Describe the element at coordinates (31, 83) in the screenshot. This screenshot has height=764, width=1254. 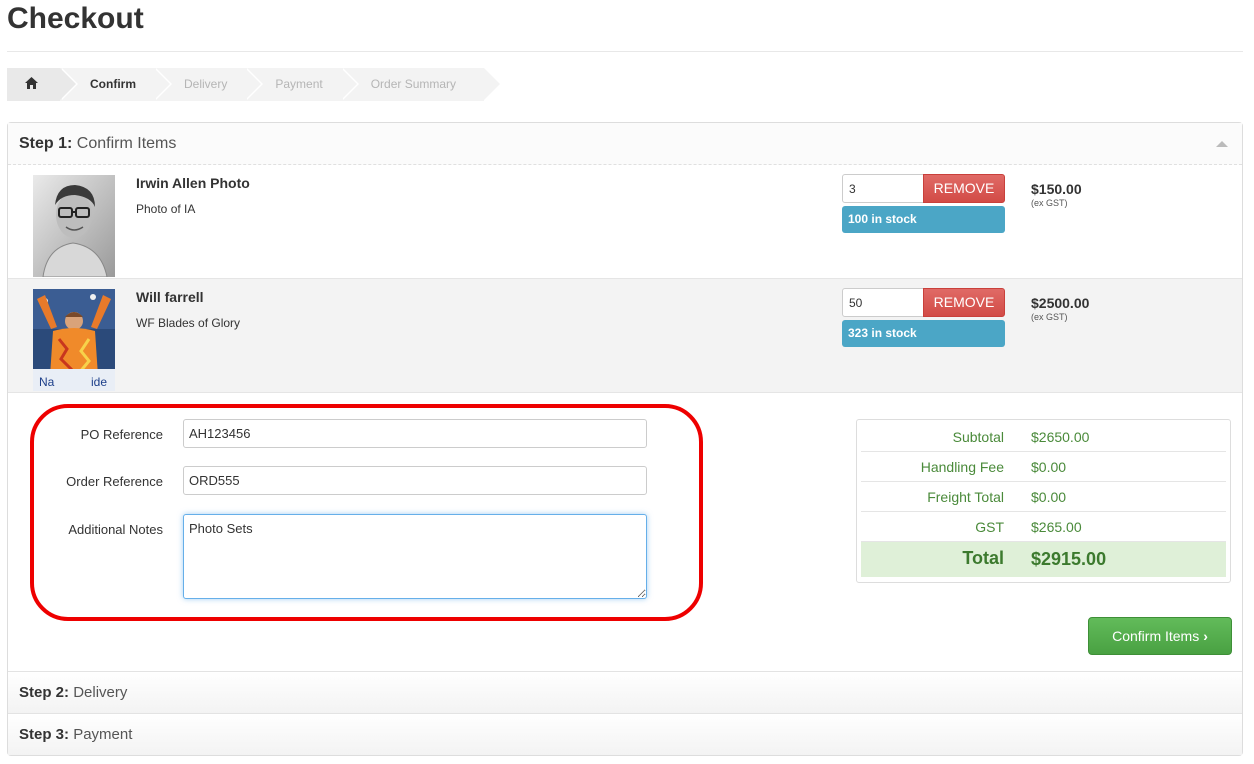
I see `home-icon` at that location.